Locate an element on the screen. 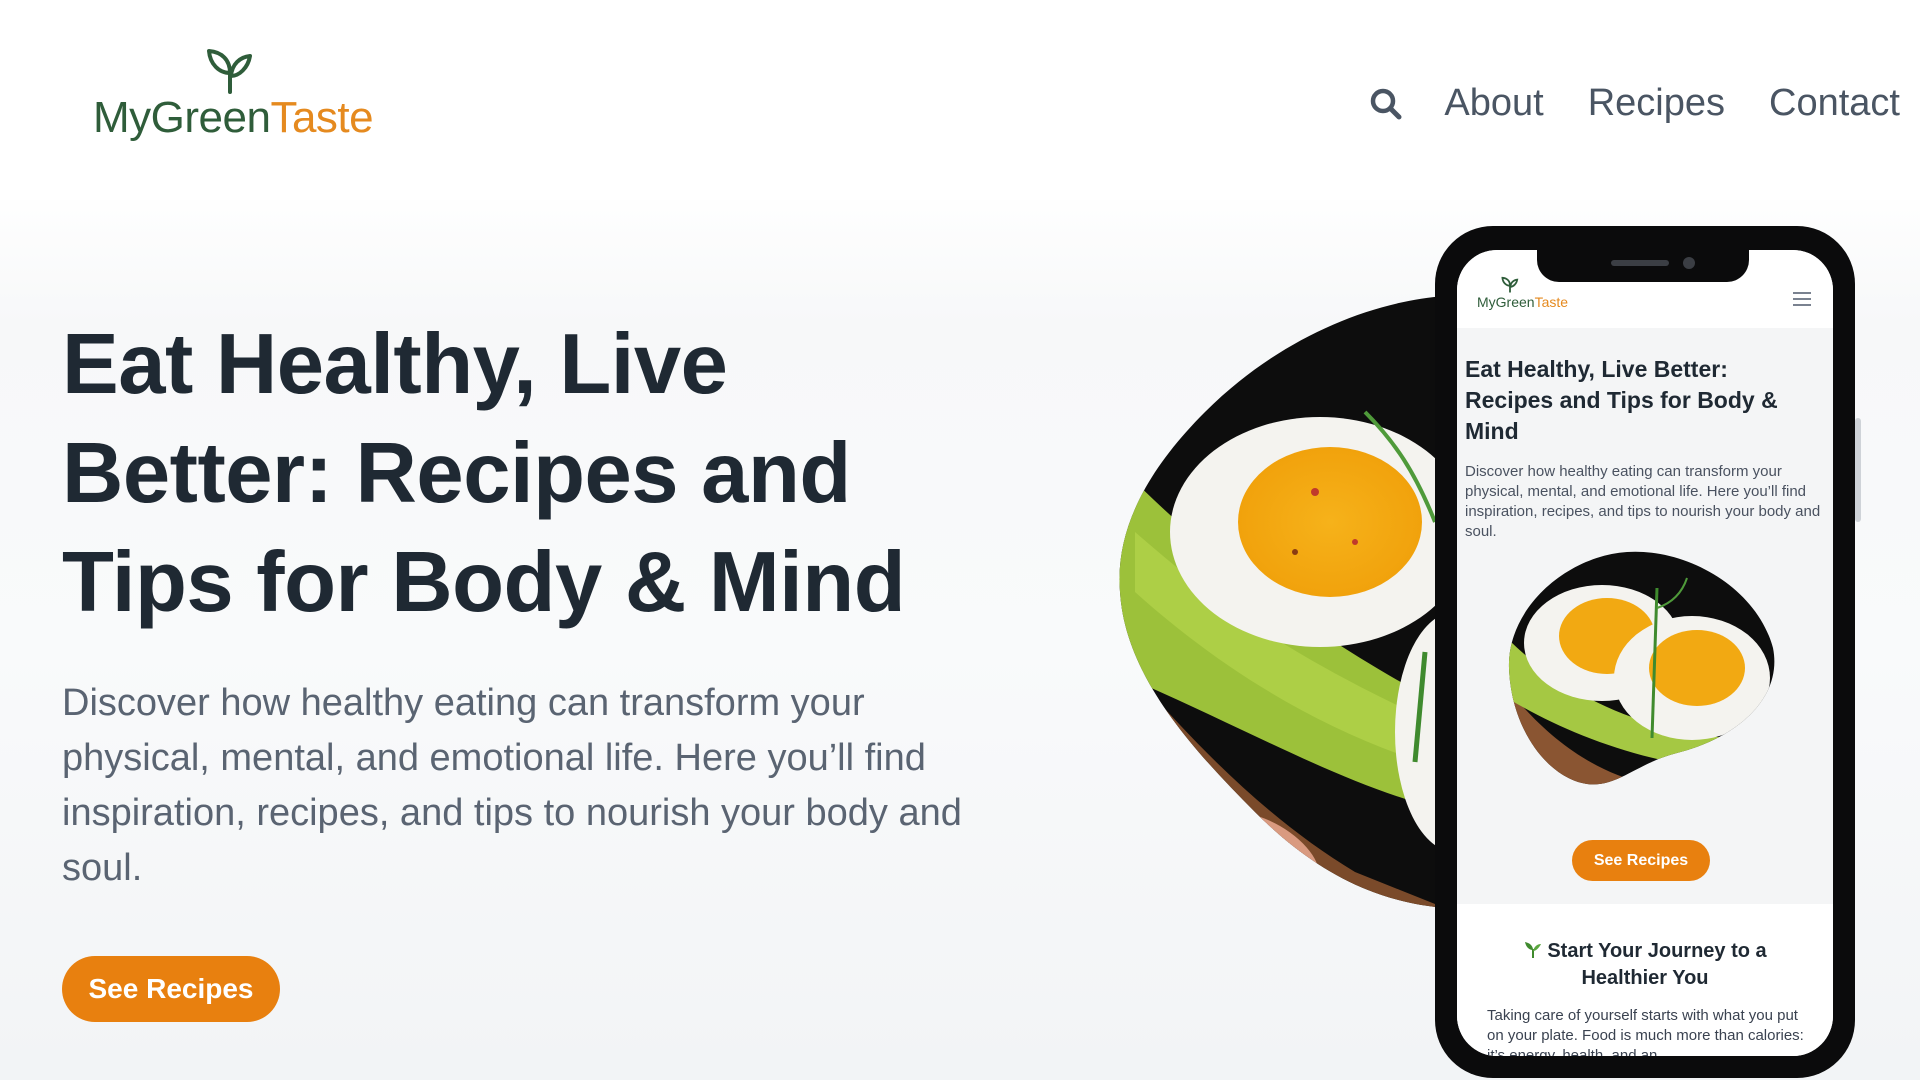 Image resolution: width=1920 pixels, height=1080 pixels. mobile-food-image is located at coordinates (1641, 668).